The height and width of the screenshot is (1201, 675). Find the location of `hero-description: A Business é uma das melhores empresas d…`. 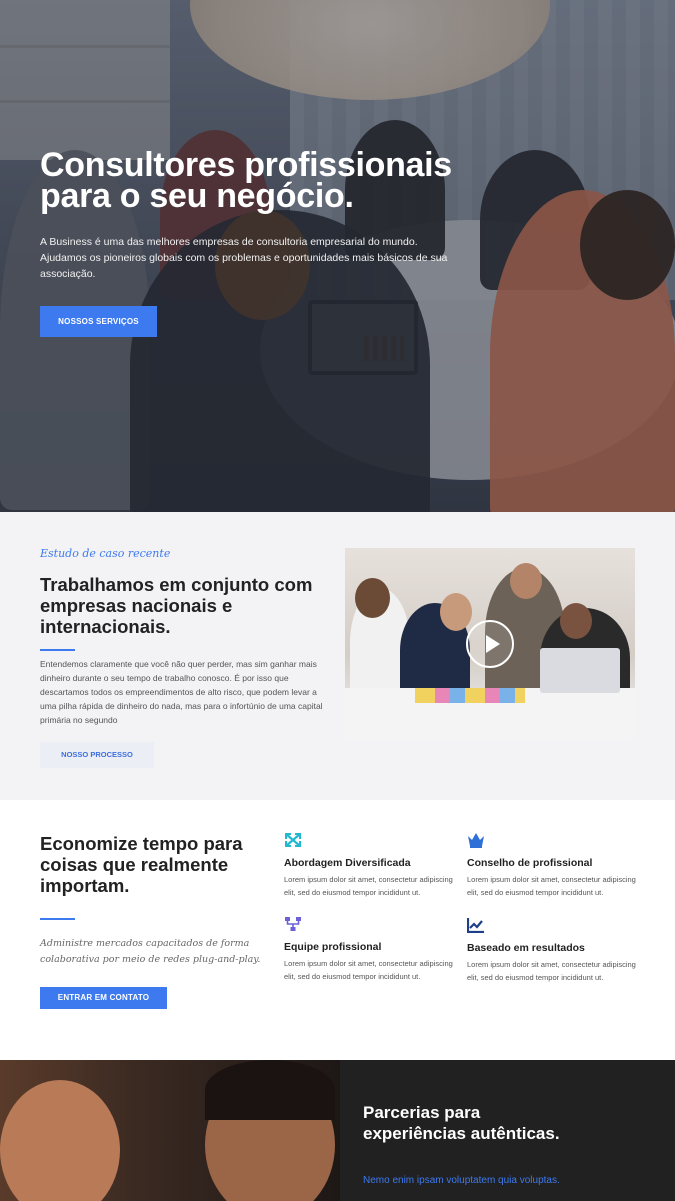

hero-description: A Business é uma das melhores empresas d… is located at coordinates (244, 258).